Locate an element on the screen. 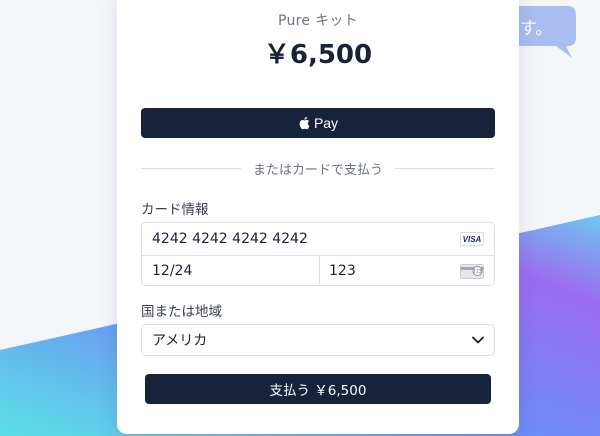  divider-line-right is located at coordinates (445, 168).